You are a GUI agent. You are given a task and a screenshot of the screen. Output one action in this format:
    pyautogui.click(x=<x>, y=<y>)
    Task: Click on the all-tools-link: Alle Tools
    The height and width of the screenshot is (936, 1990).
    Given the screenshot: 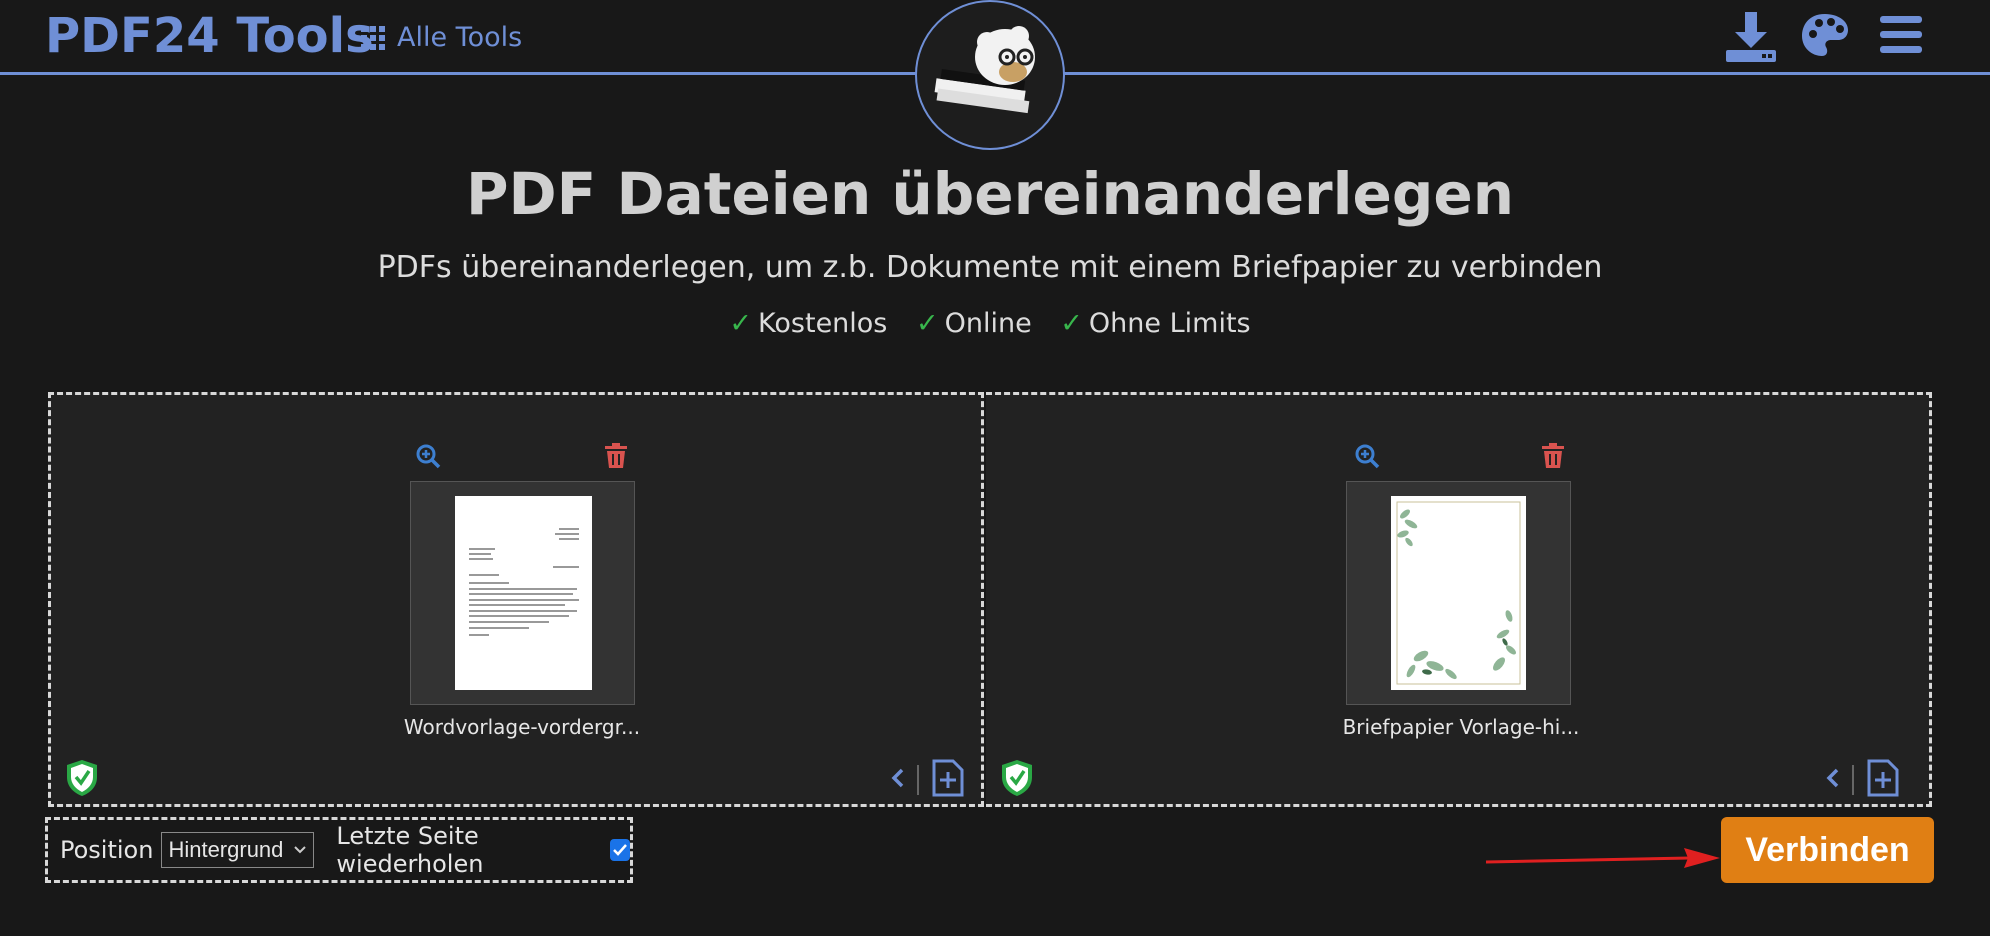 What is the action you would take?
    pyautogui.click(x=441, y=37)
    